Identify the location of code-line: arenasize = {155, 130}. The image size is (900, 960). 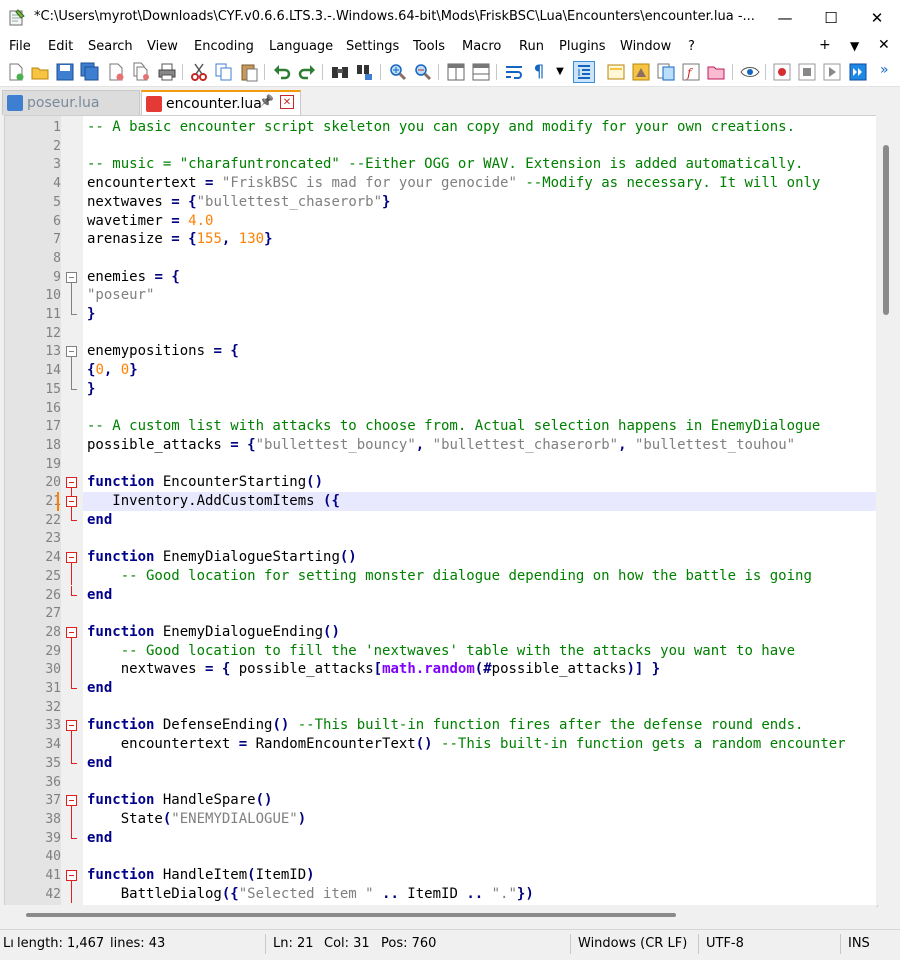
(180, 239).